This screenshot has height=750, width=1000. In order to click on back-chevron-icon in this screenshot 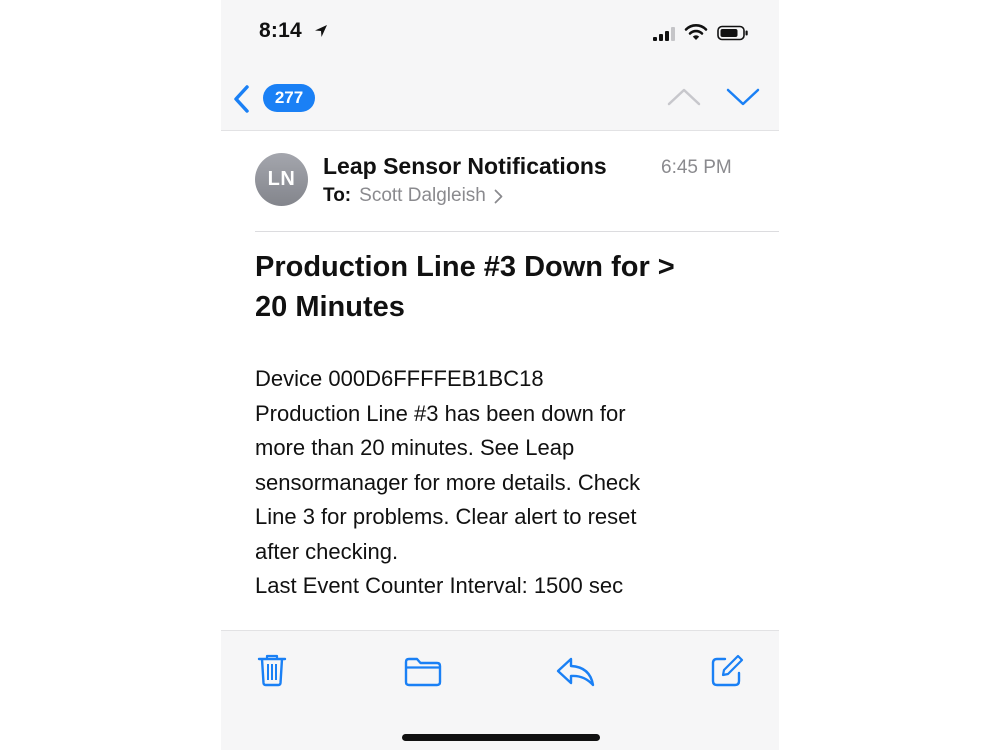, I will do `click(242, 99)`.